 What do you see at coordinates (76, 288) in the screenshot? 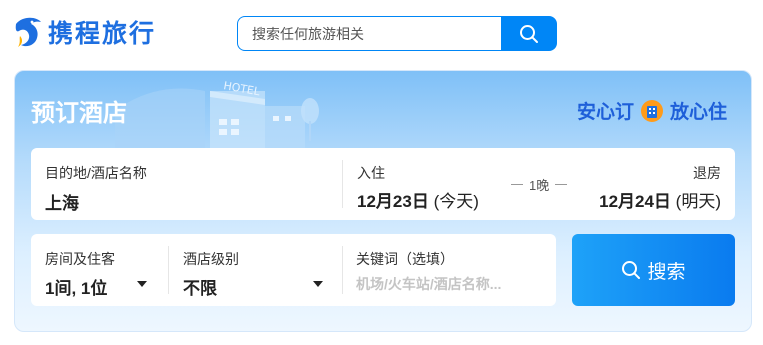
I see `rooms-guests-value: 1间, 1位` at bounding box center [76, 288].